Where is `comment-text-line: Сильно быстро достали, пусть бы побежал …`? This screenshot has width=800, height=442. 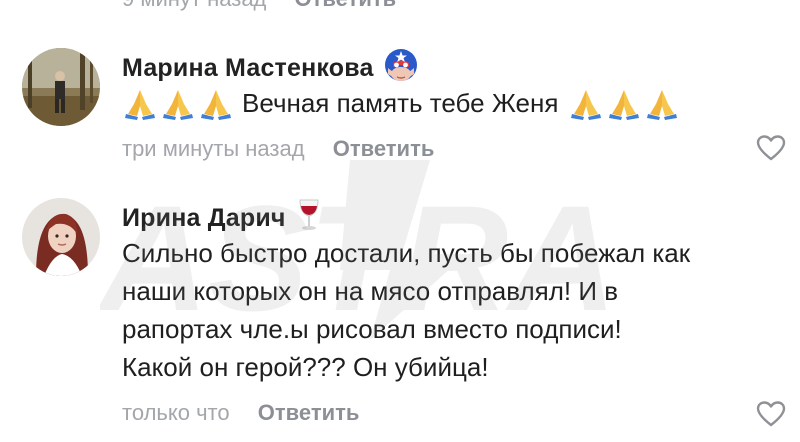 comment-text-line: Сильно быстро достали, пусть бы побежал … is located at coordinates (406, 253).